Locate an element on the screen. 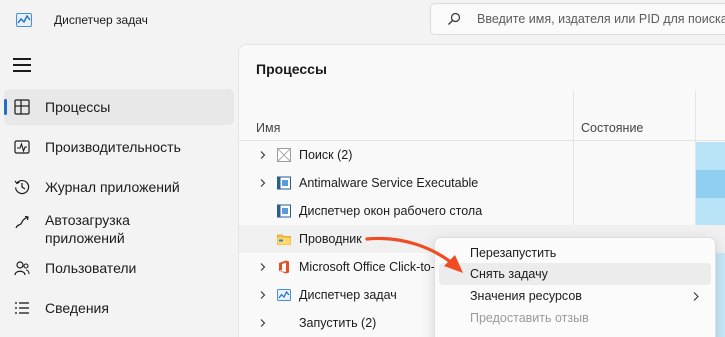 The height and width of the screenshot is (337, 725). menu-item-resource-values: Значения ресурсов is located at coordinates (575, 296).